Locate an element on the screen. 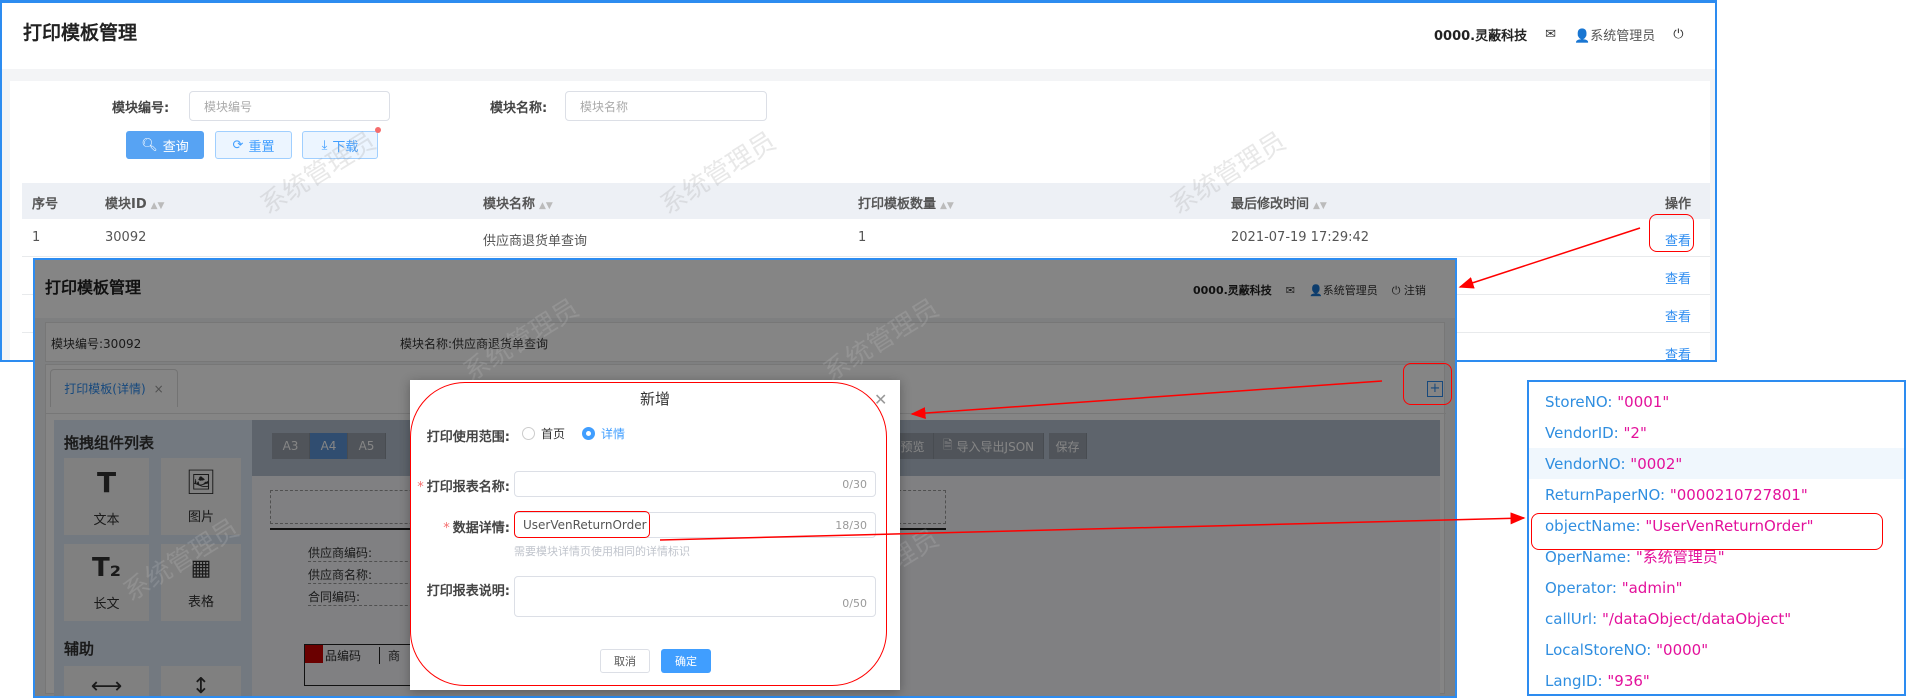 Image resolution: width=1908 pixels, height=698 pixels. json-key: LocalStoreNO: is located at coordinates (1598, 649).